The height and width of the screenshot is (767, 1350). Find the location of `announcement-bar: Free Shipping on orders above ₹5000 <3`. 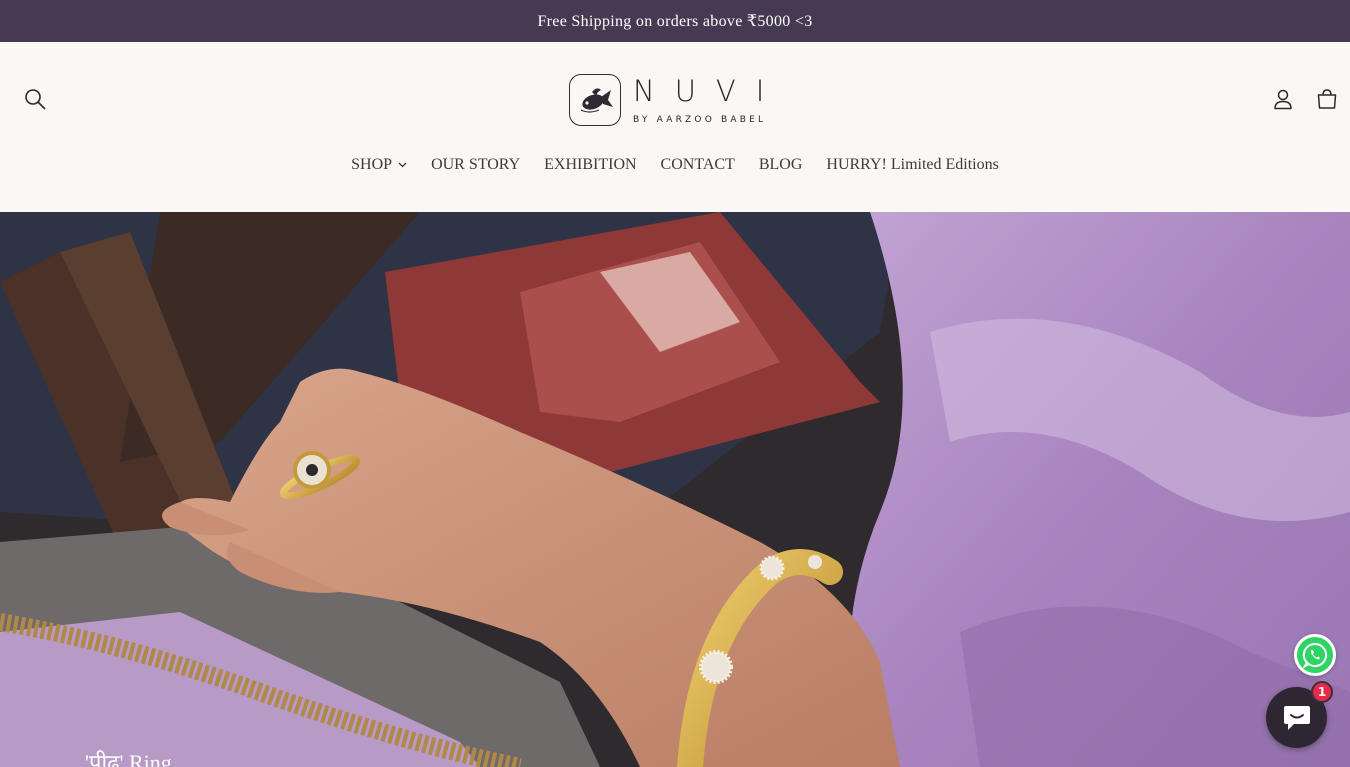

announcement-bar: Free Shipping on orders above ₹5000 <3 is located at coordinates (675, 21).